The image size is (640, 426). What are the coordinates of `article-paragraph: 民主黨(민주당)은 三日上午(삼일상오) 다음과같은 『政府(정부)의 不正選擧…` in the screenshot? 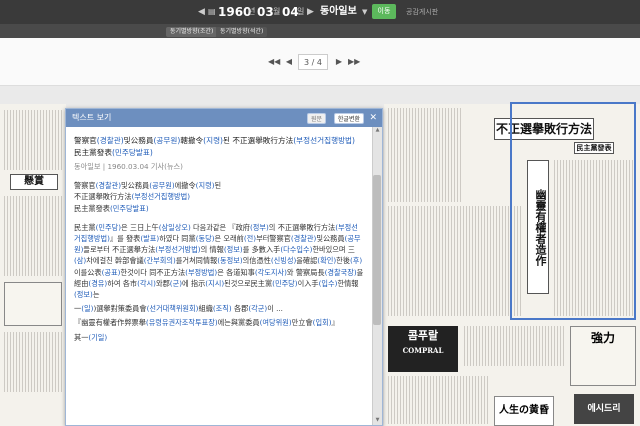 It's located at (219, 261).